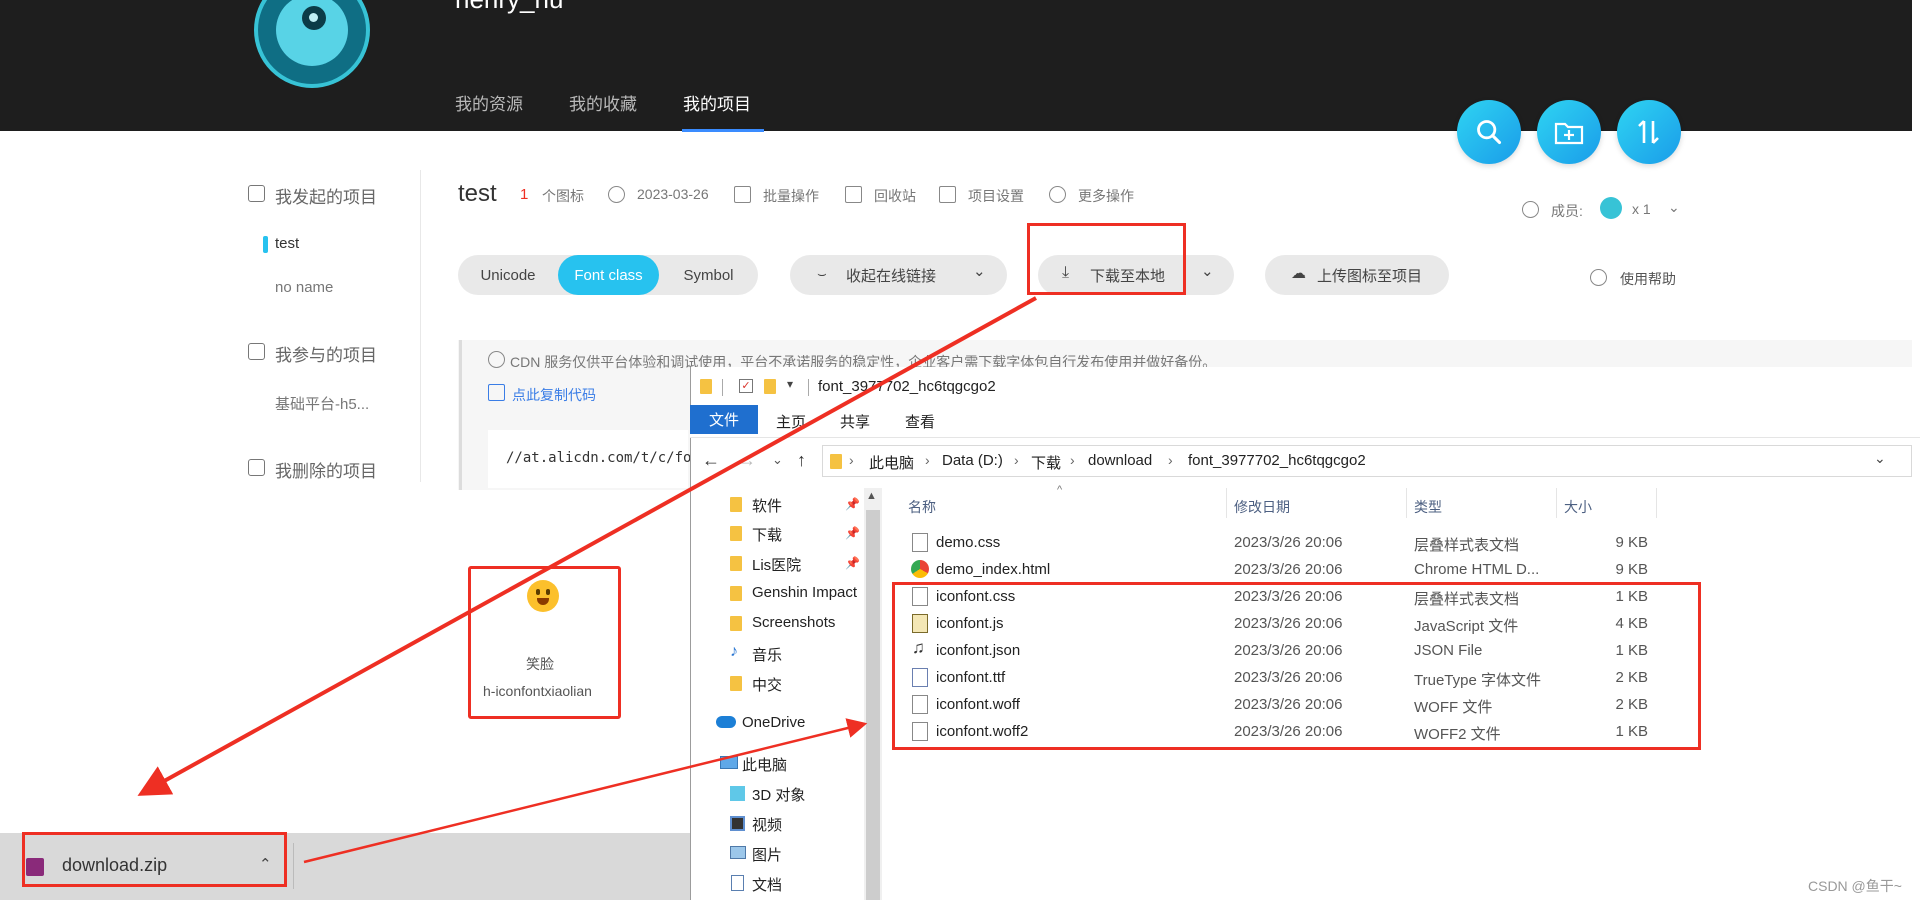 Image resolution: width=1920 pixels, height=900 pixels. I want to click on cdn-code-block: //at.alicdn.com/t/c/fo, so click(590, 459).